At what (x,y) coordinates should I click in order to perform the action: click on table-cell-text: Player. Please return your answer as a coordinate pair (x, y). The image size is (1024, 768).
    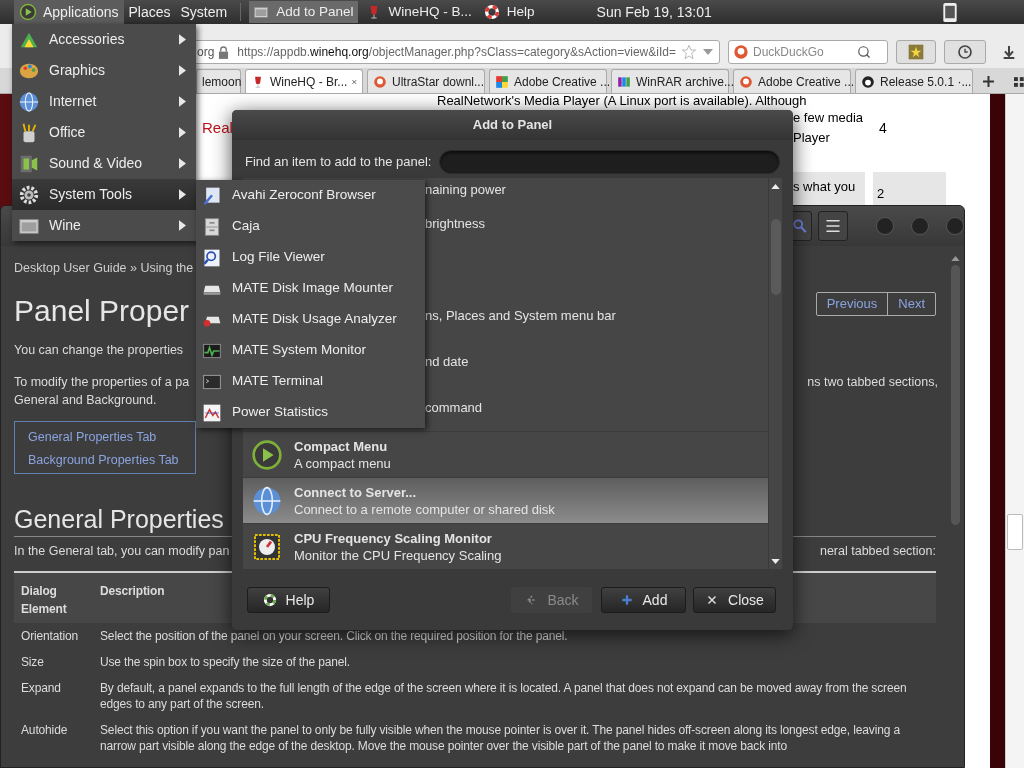
    Looking at the image, I should click on (812, 138).